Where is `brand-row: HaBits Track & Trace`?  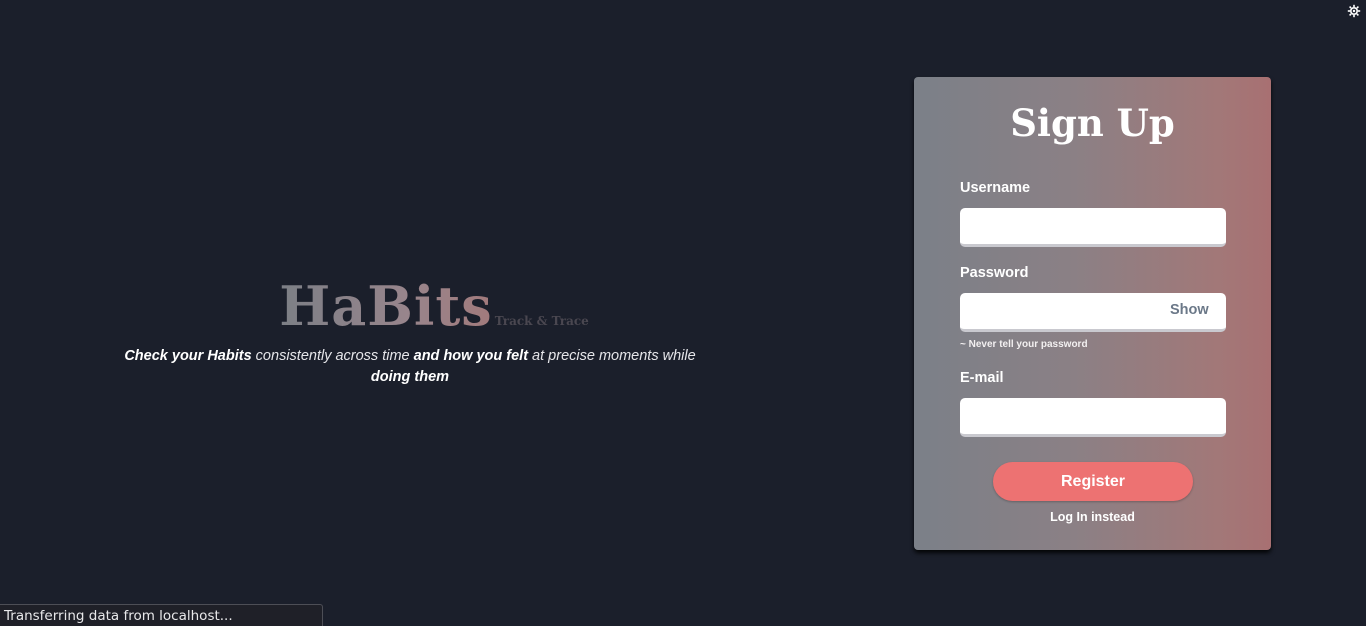
brand-row: HaBits Track & Trace is located at coordinates (410, 306).